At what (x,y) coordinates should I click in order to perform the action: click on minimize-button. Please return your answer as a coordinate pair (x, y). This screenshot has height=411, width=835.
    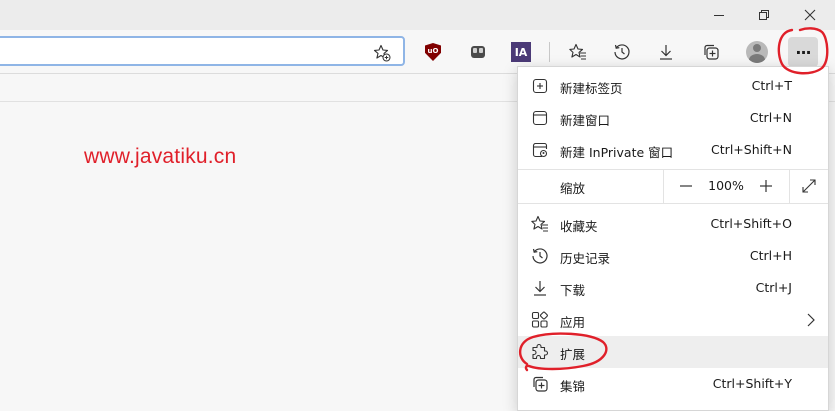
    Looking at the image, I should click on (719, 15).